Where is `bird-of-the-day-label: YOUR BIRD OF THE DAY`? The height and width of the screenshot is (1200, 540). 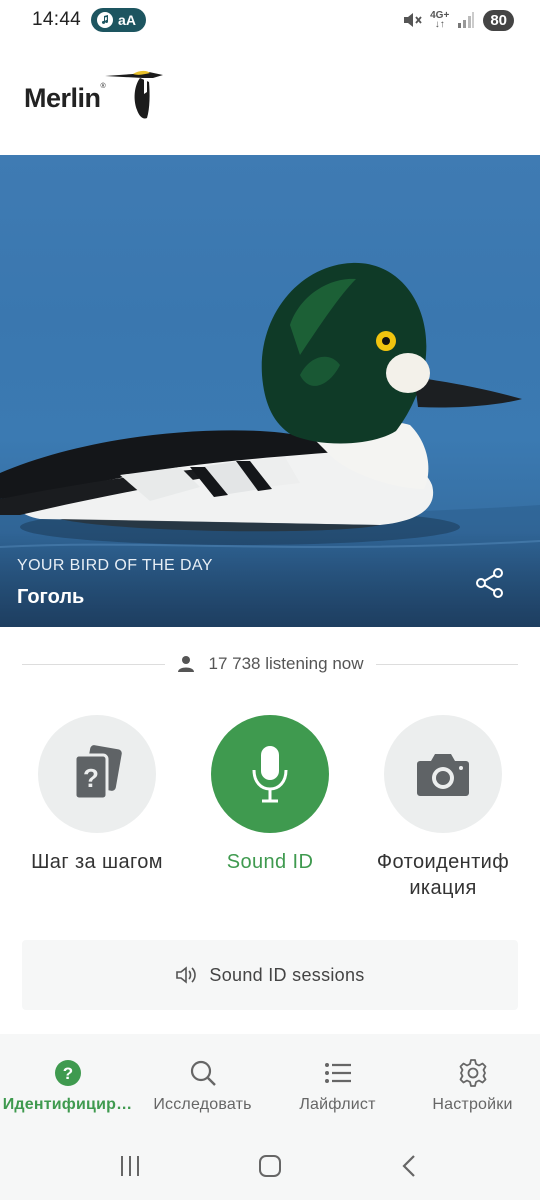
bird-of-the-day-label: YOUR BIRD OF THE DAY is located at coordinates (115, 565).